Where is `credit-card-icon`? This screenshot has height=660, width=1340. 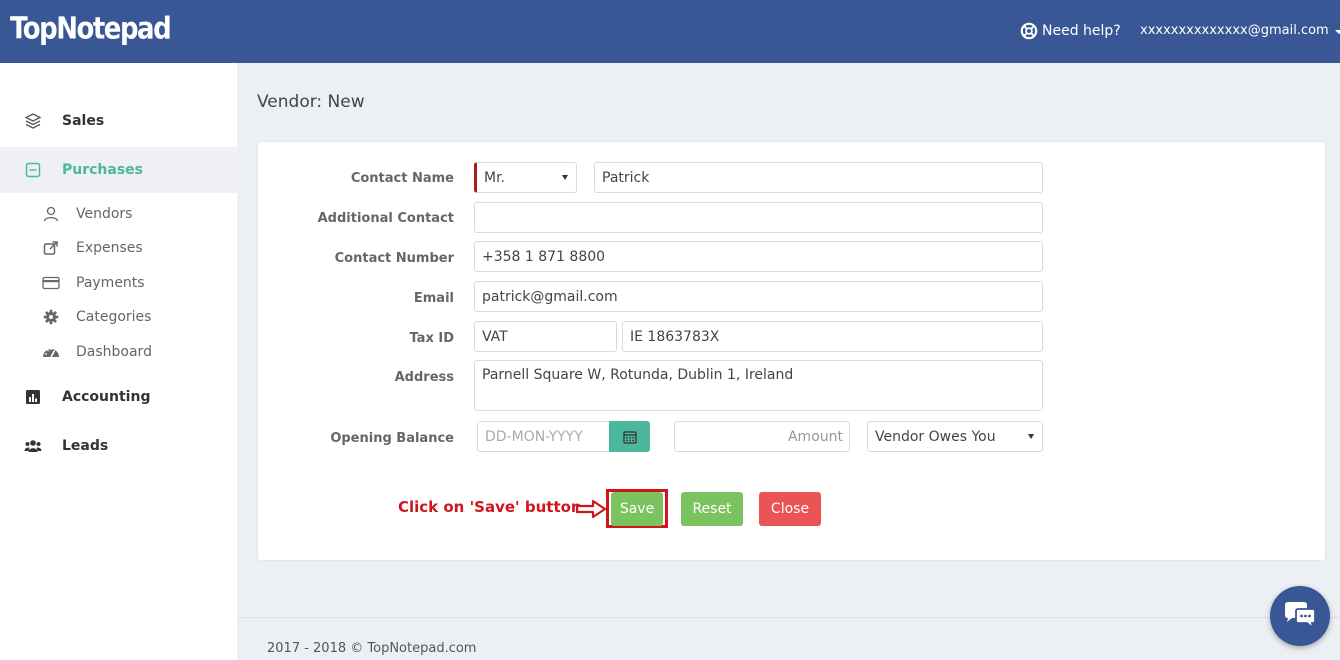
credit-card-icon is located at coordinates (51, 283).